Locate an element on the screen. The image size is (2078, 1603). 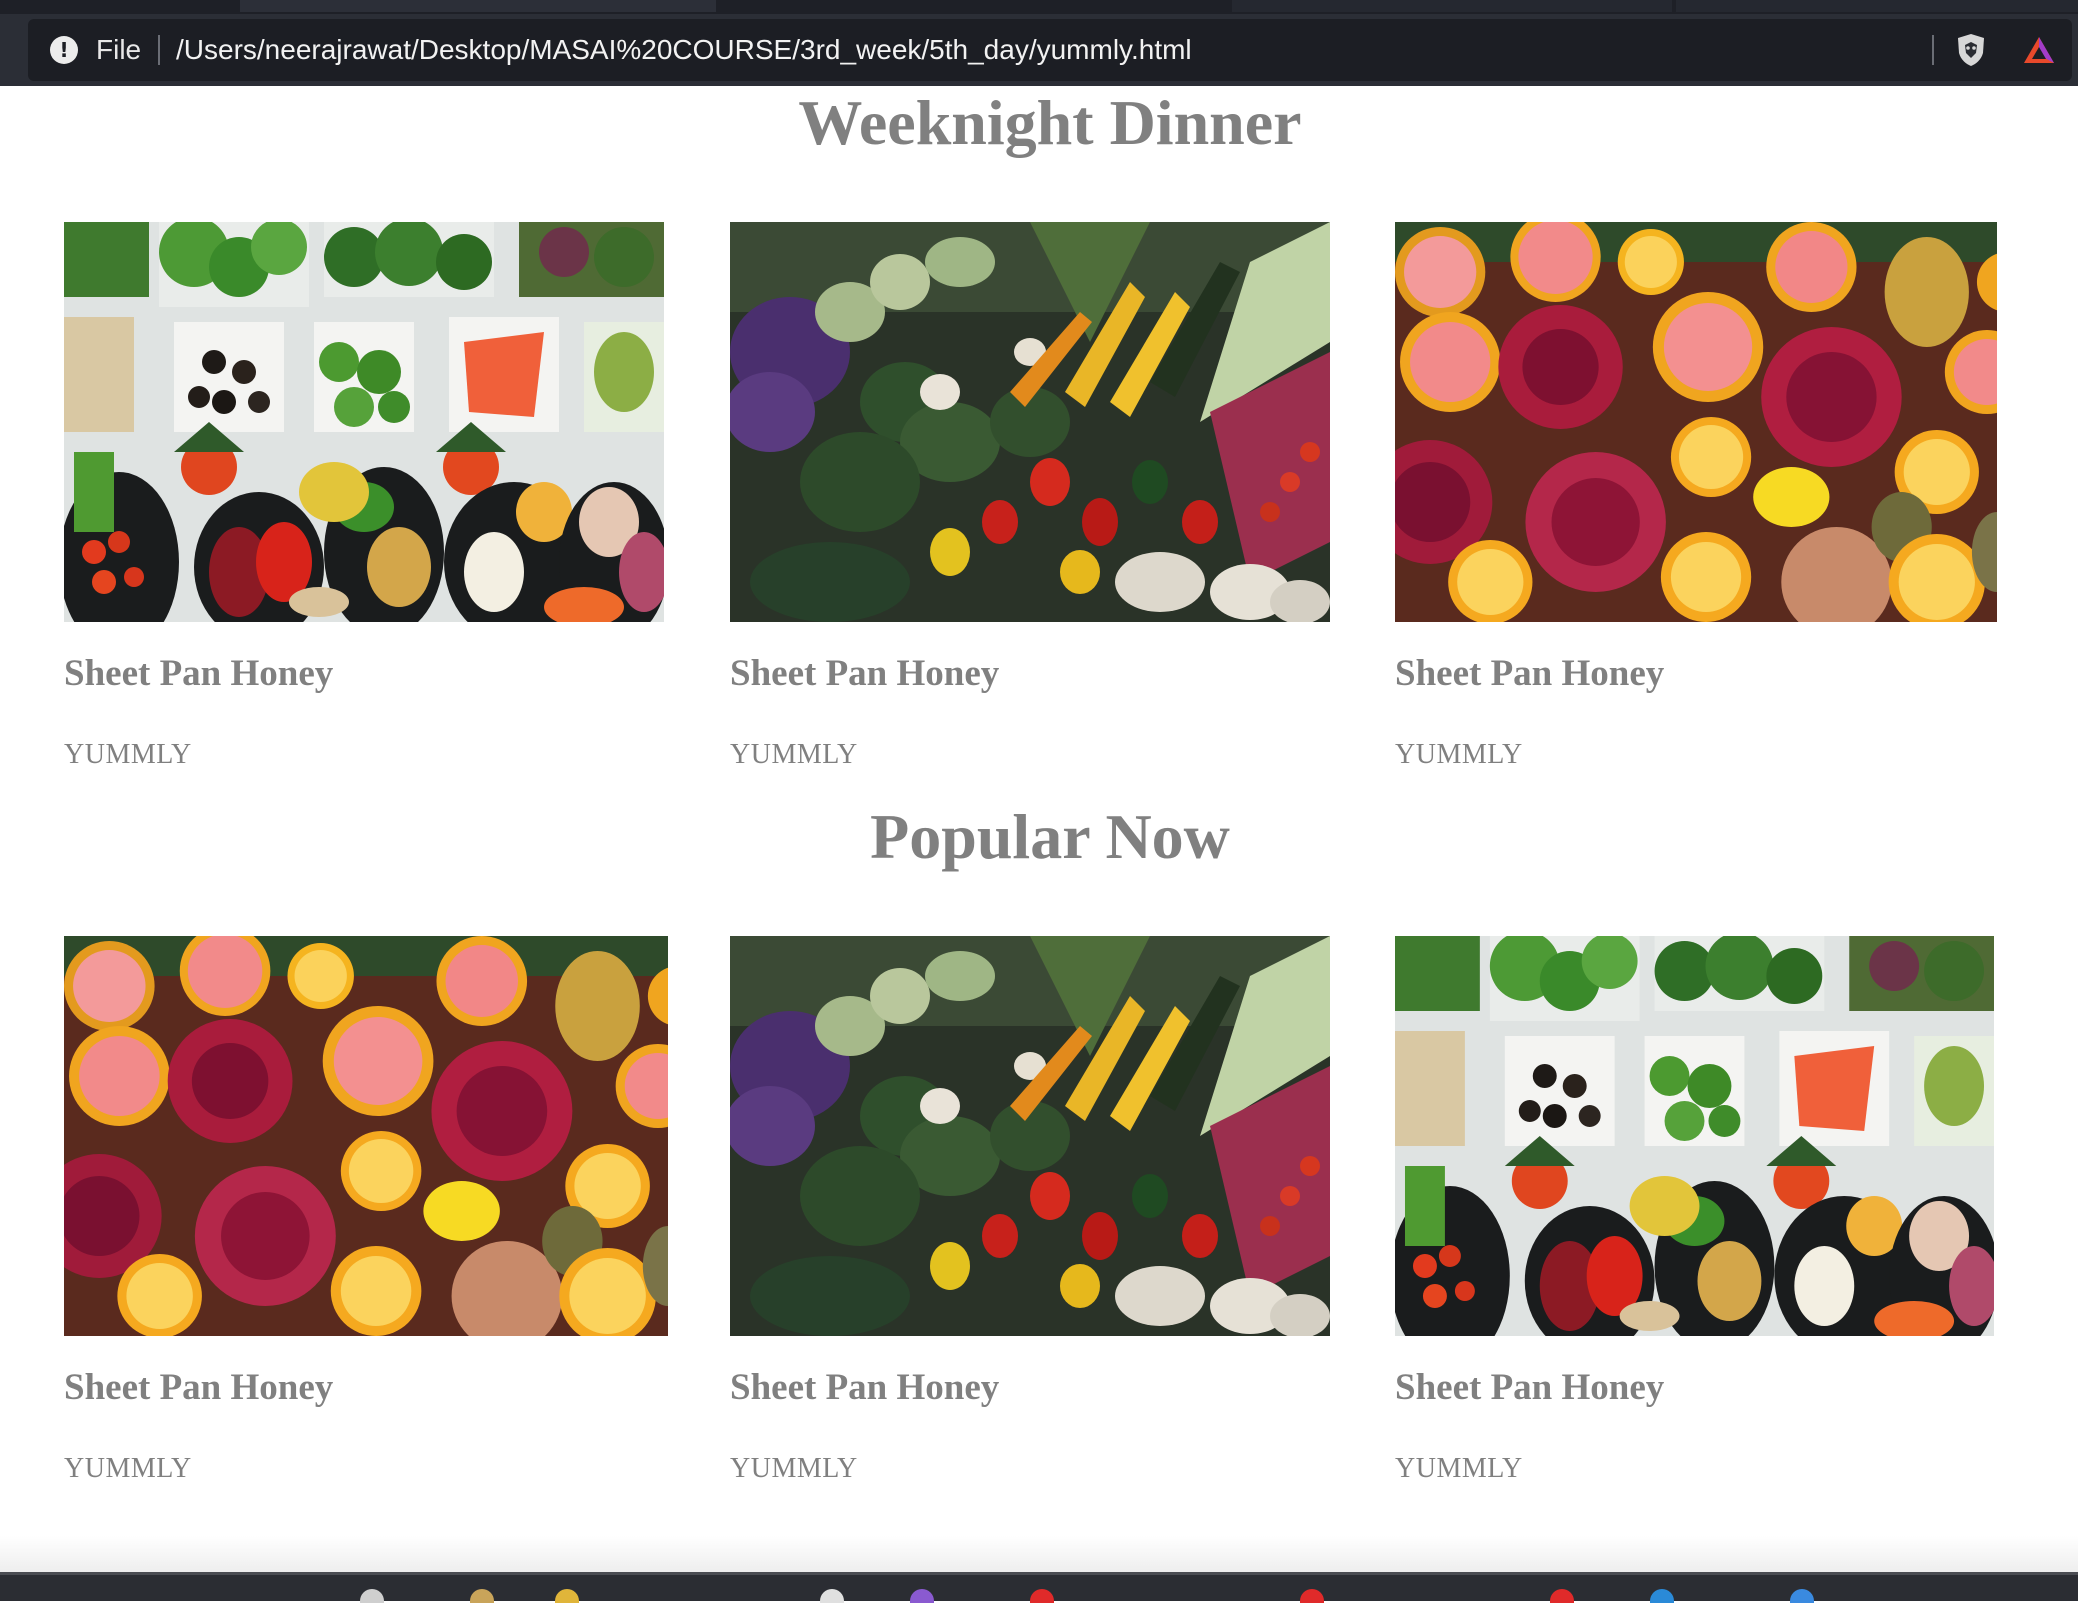
dock is located at coordinates (1039, 1587).